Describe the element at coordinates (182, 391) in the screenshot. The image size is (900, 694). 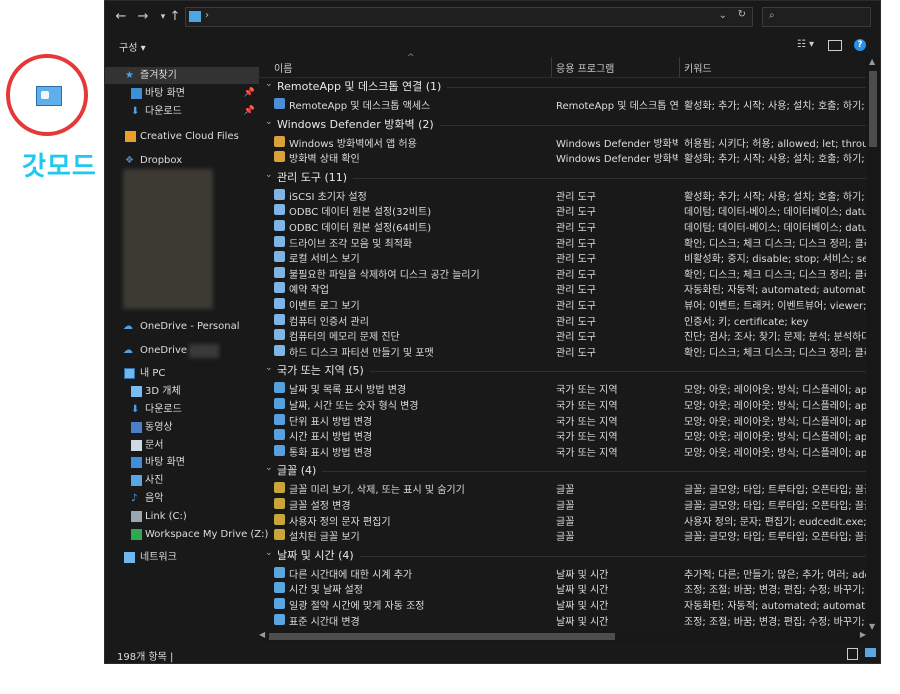
I see `sidebar-item-3d-objects: 3D 개체` at that location.